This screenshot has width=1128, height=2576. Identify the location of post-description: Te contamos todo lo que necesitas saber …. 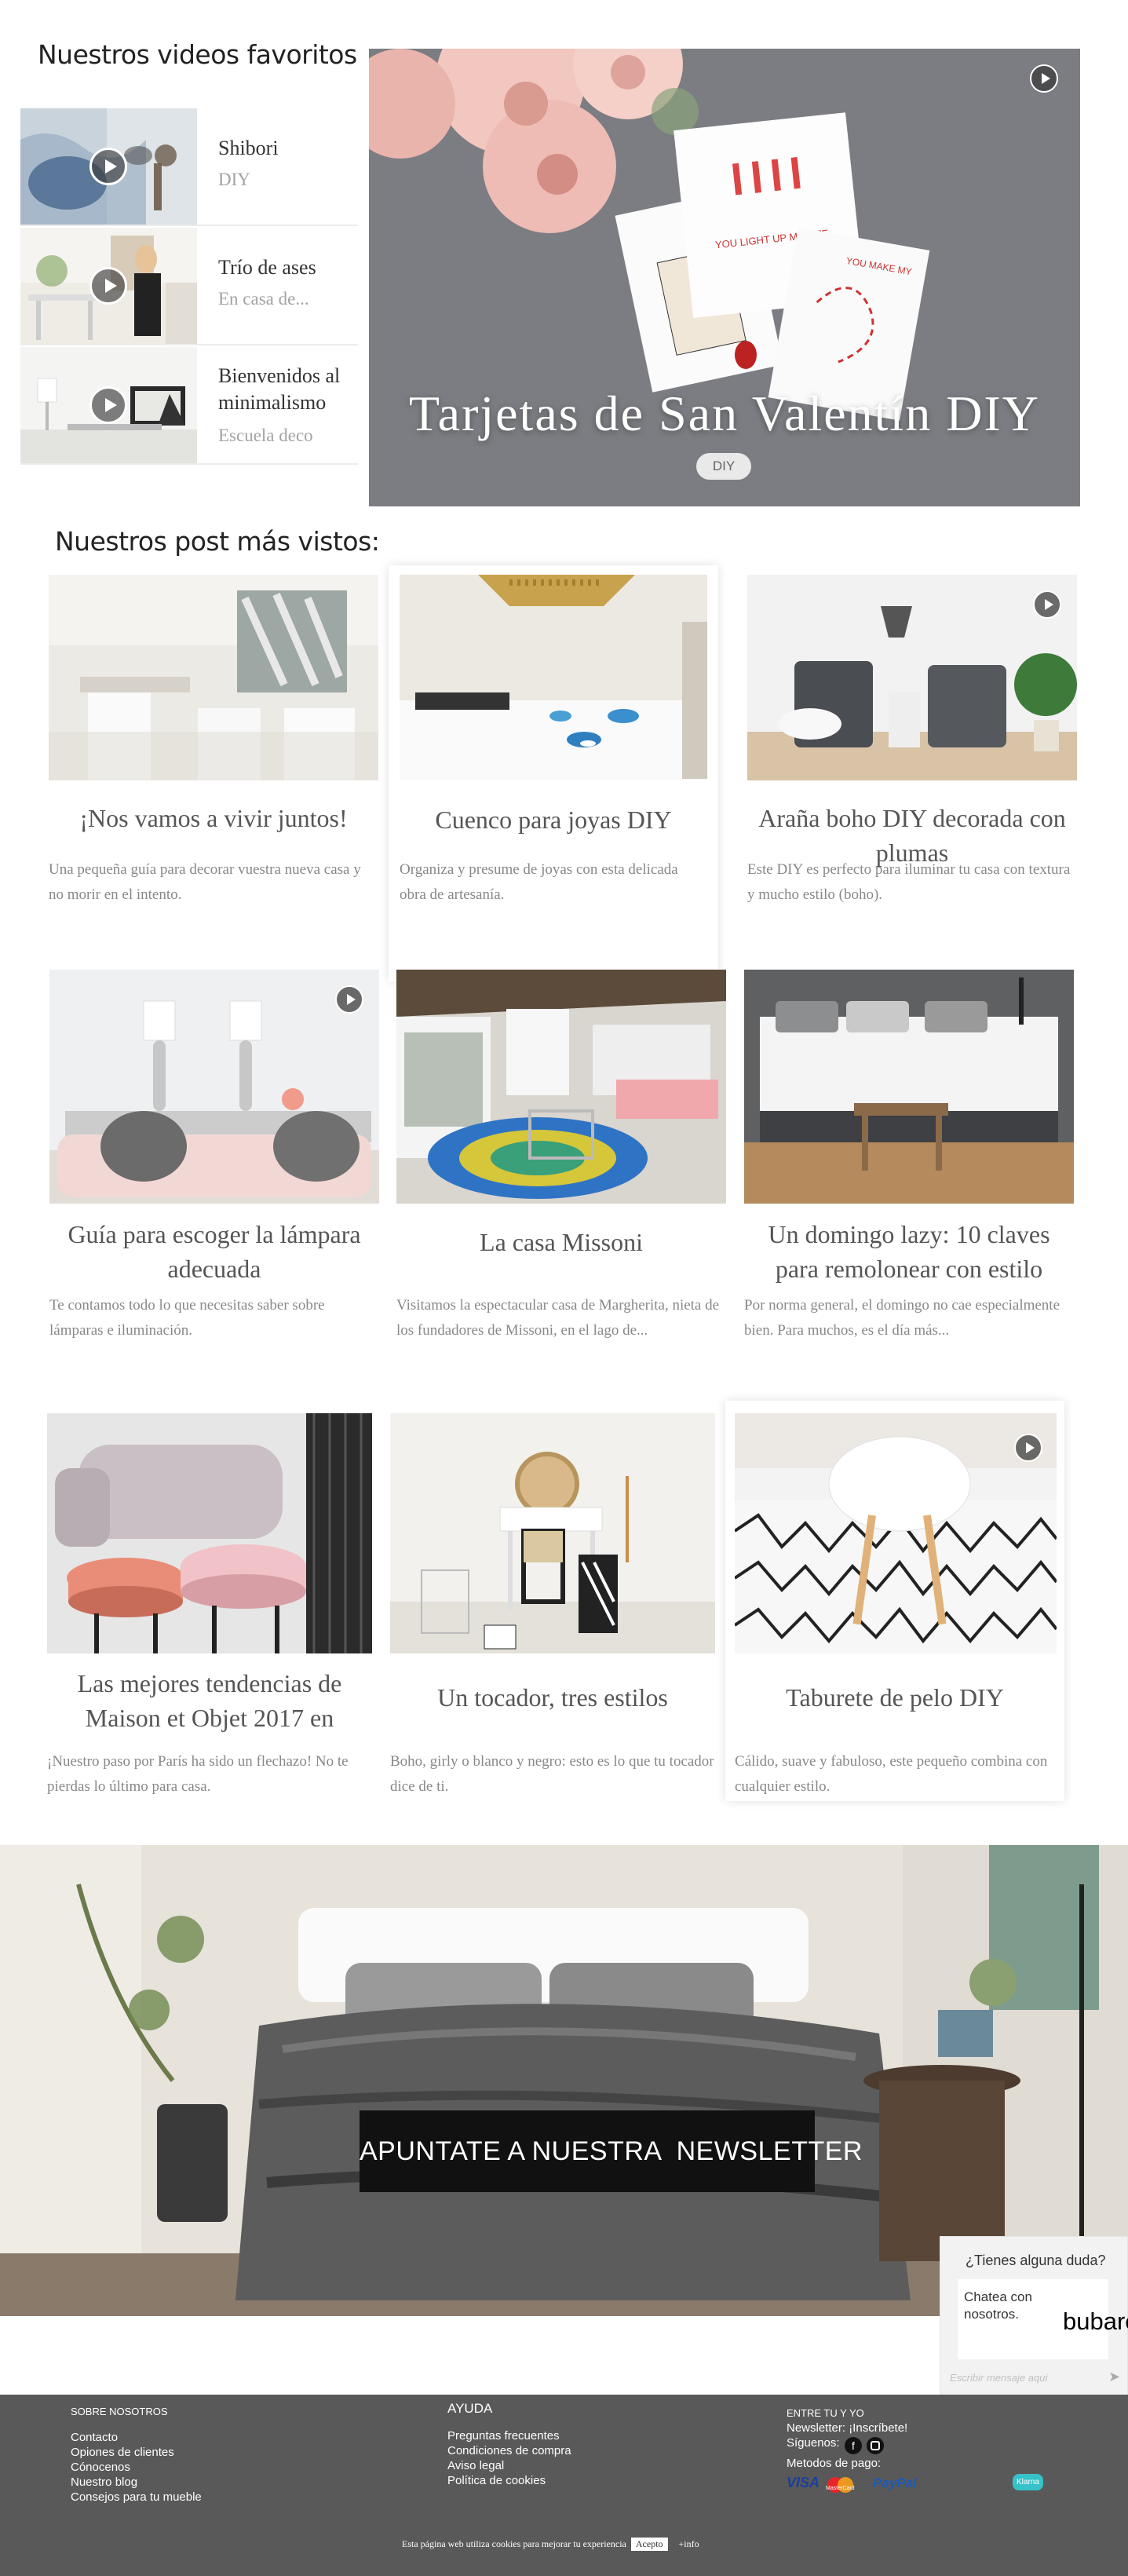
(187, 1318).